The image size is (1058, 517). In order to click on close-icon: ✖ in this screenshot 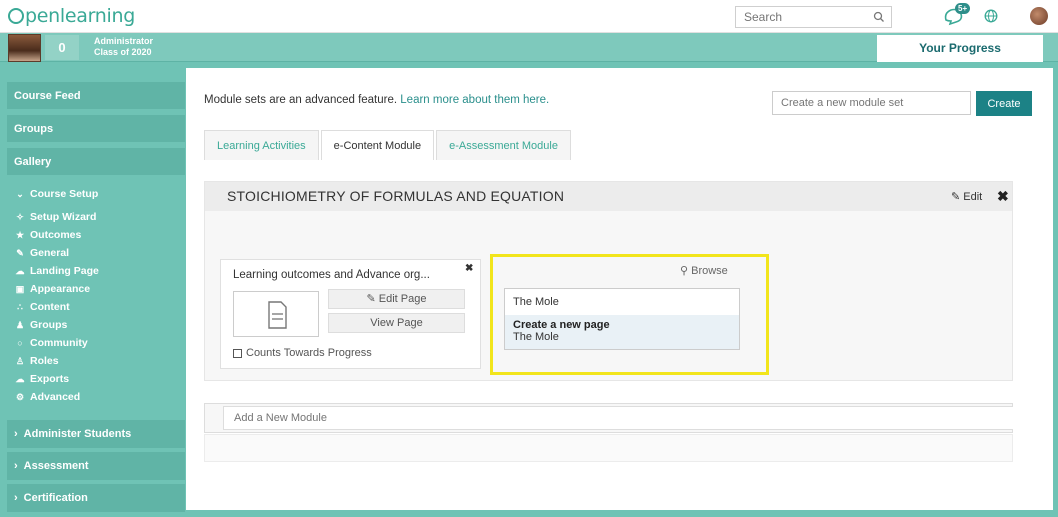, I will do `click(1003, 196)`.